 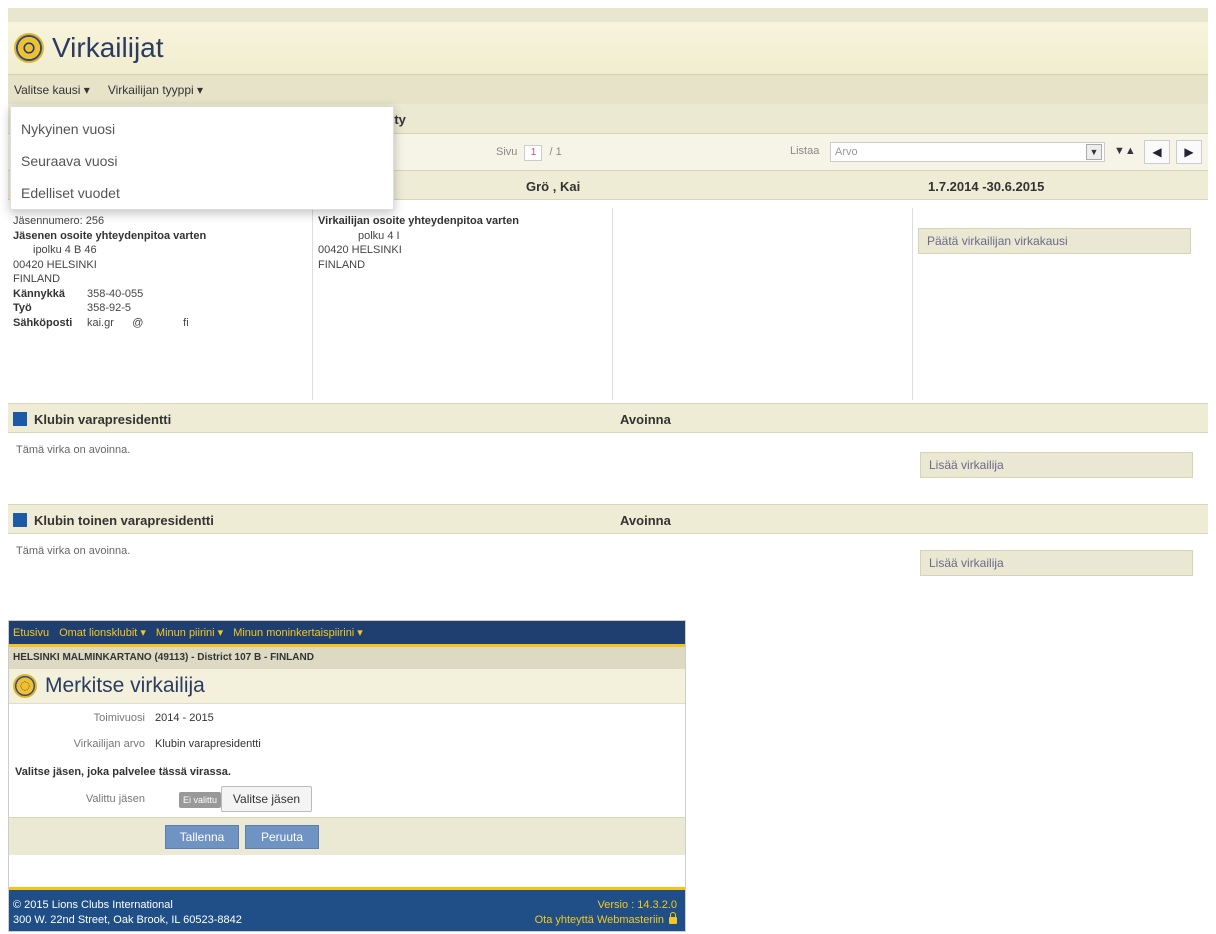 I want to click on year-label: Toimivuosi, so click(x=119, y=718).